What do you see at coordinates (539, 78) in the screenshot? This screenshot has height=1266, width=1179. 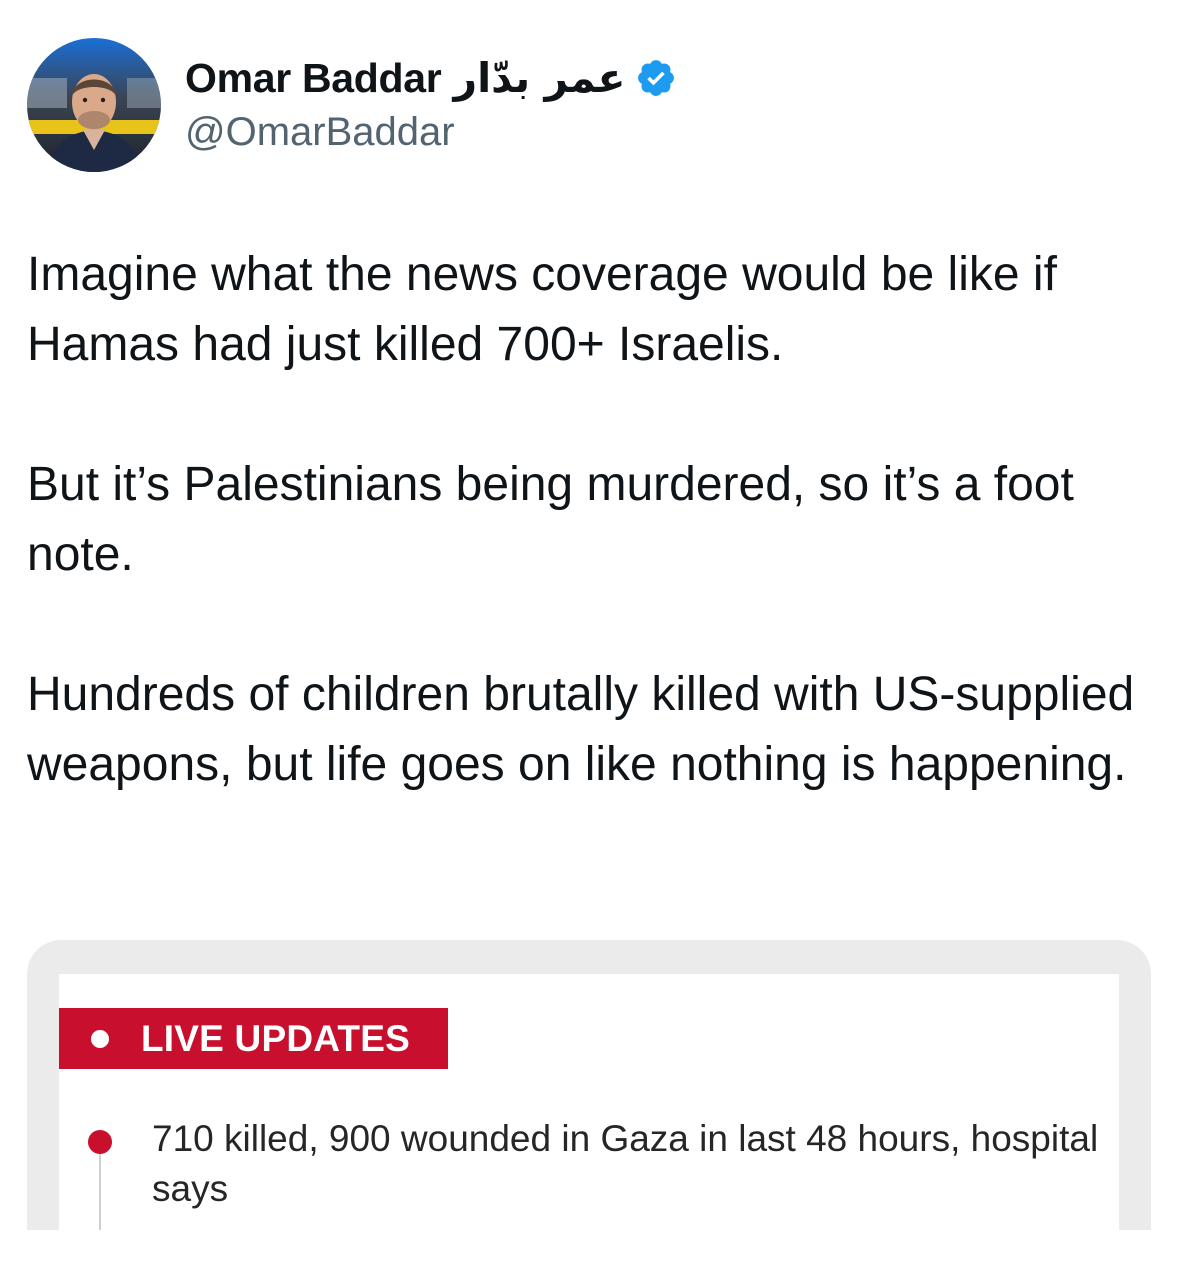 I see `arabic-display-name: عمر بدّار` at bounding box center [539, 78].